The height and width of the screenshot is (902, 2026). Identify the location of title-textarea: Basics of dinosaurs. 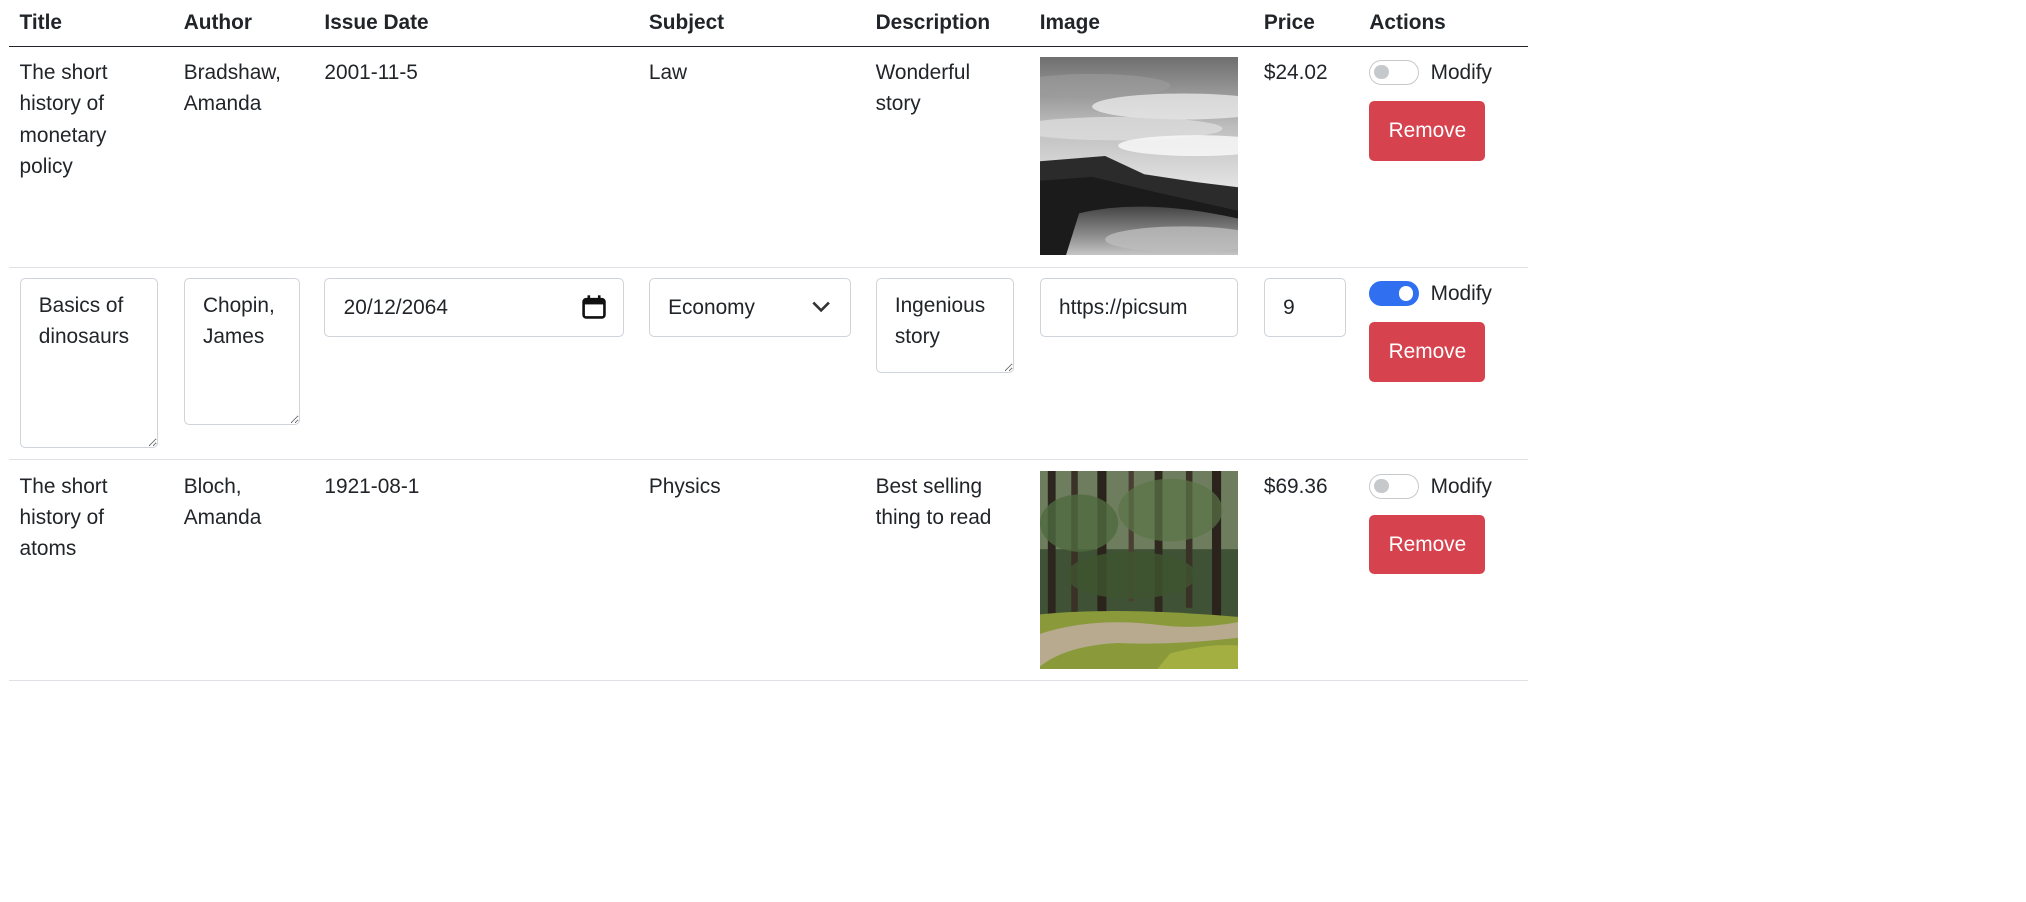
(88, 363).